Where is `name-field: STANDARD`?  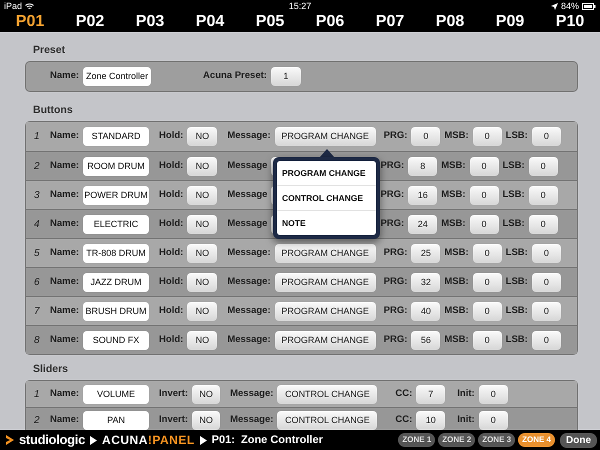 name-field: STANDARD is located at coordinates (116, 136).